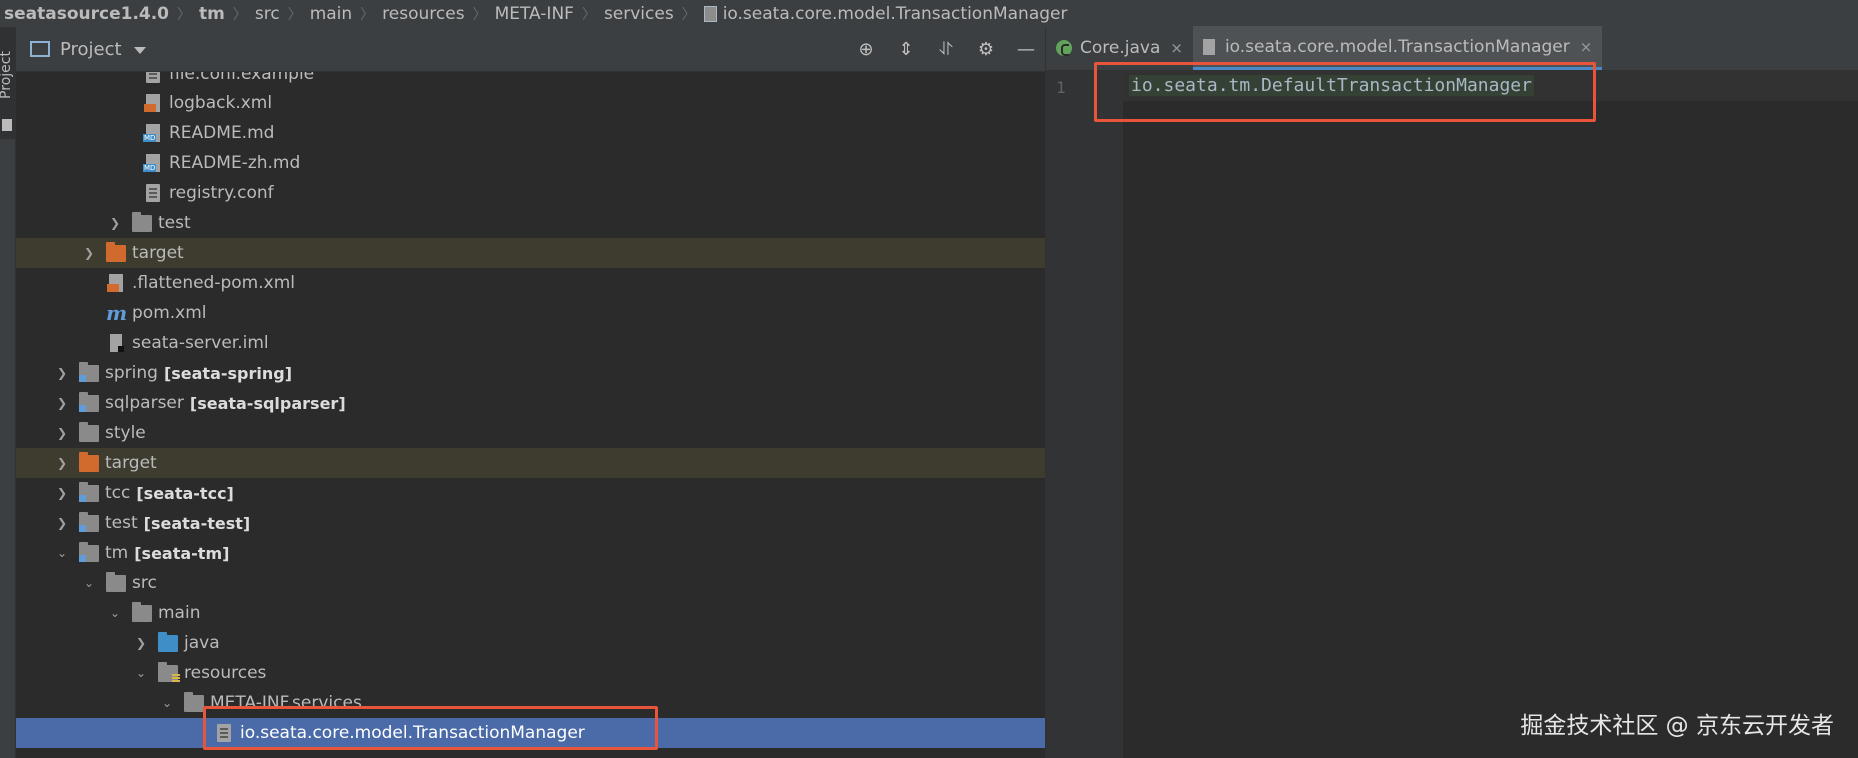 The image size is (1858, 758). What do you see at coordinates (152, 103) in the screenshot?
I see `xml-file-icon` at bounding box center [152, 103].